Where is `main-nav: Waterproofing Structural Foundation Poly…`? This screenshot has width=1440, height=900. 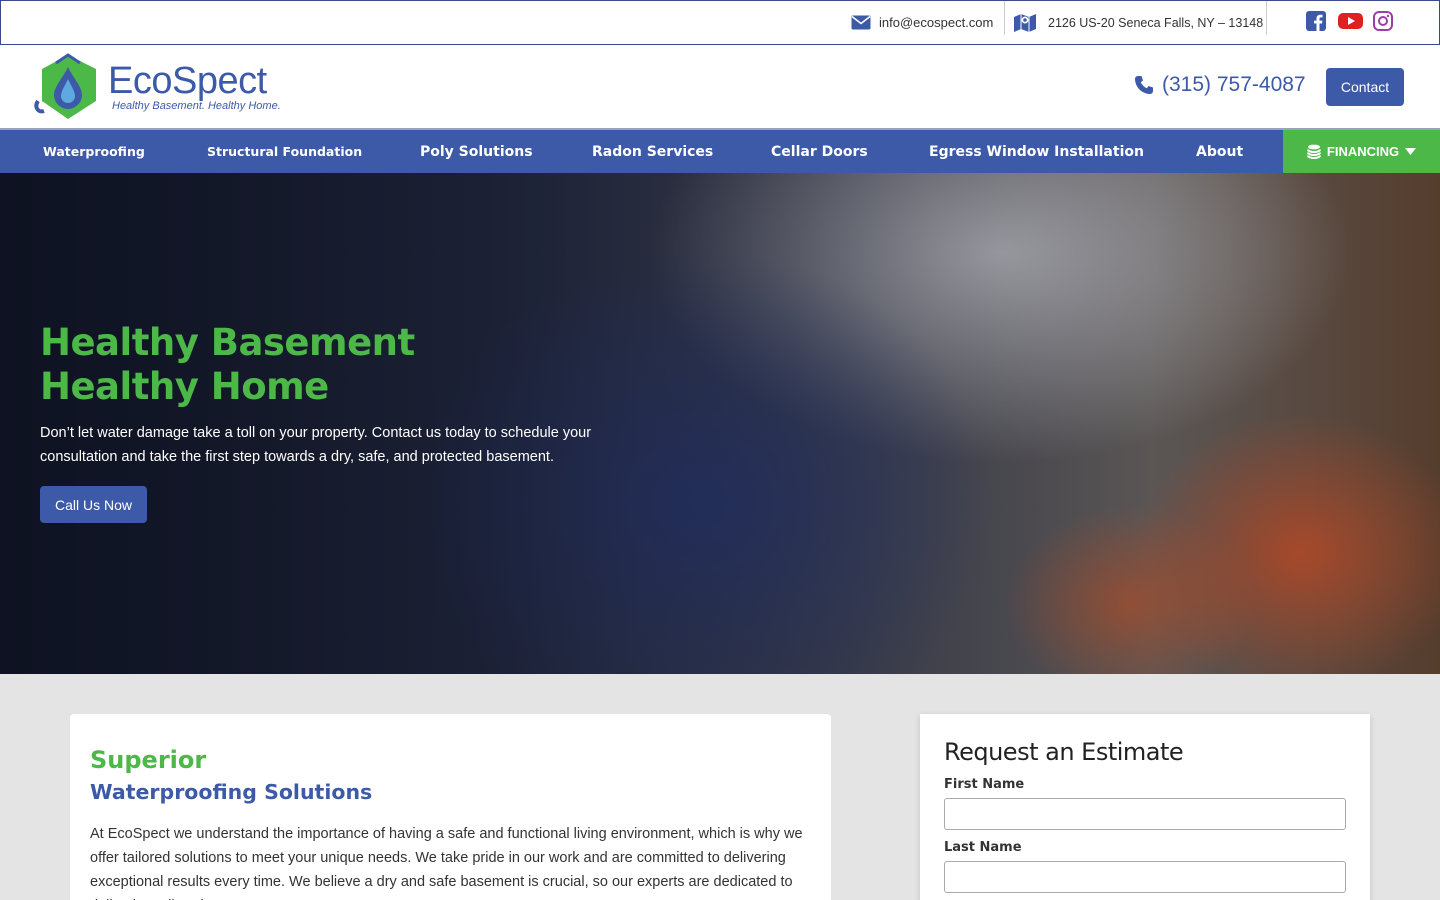 main-nav: Waterproofing Structural Foundation Poly… is located at coordinates (720, 151).